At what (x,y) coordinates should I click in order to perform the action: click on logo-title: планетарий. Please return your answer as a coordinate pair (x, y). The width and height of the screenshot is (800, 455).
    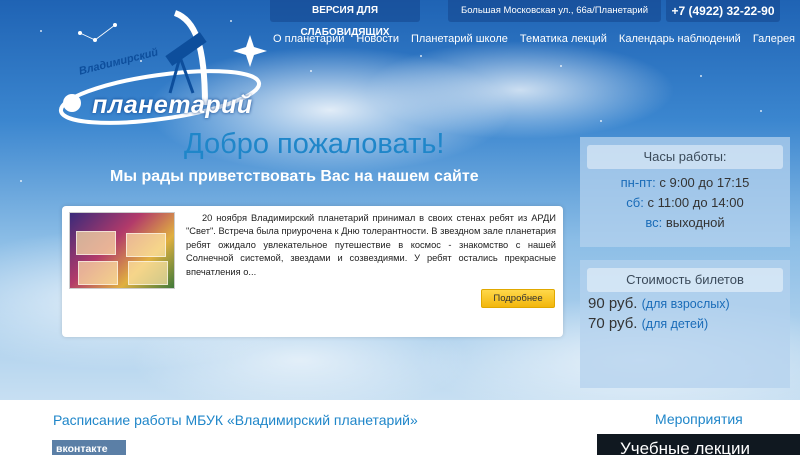
    Looking at the image, I should click on (172, 105).